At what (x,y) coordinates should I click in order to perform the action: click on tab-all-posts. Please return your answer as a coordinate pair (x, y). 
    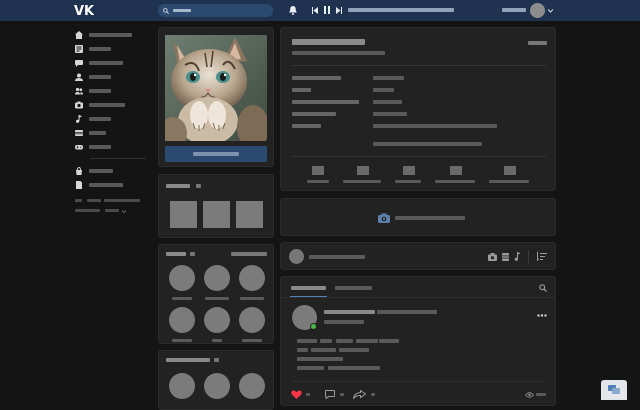
    Looking at the image, I should click on (308, 288).